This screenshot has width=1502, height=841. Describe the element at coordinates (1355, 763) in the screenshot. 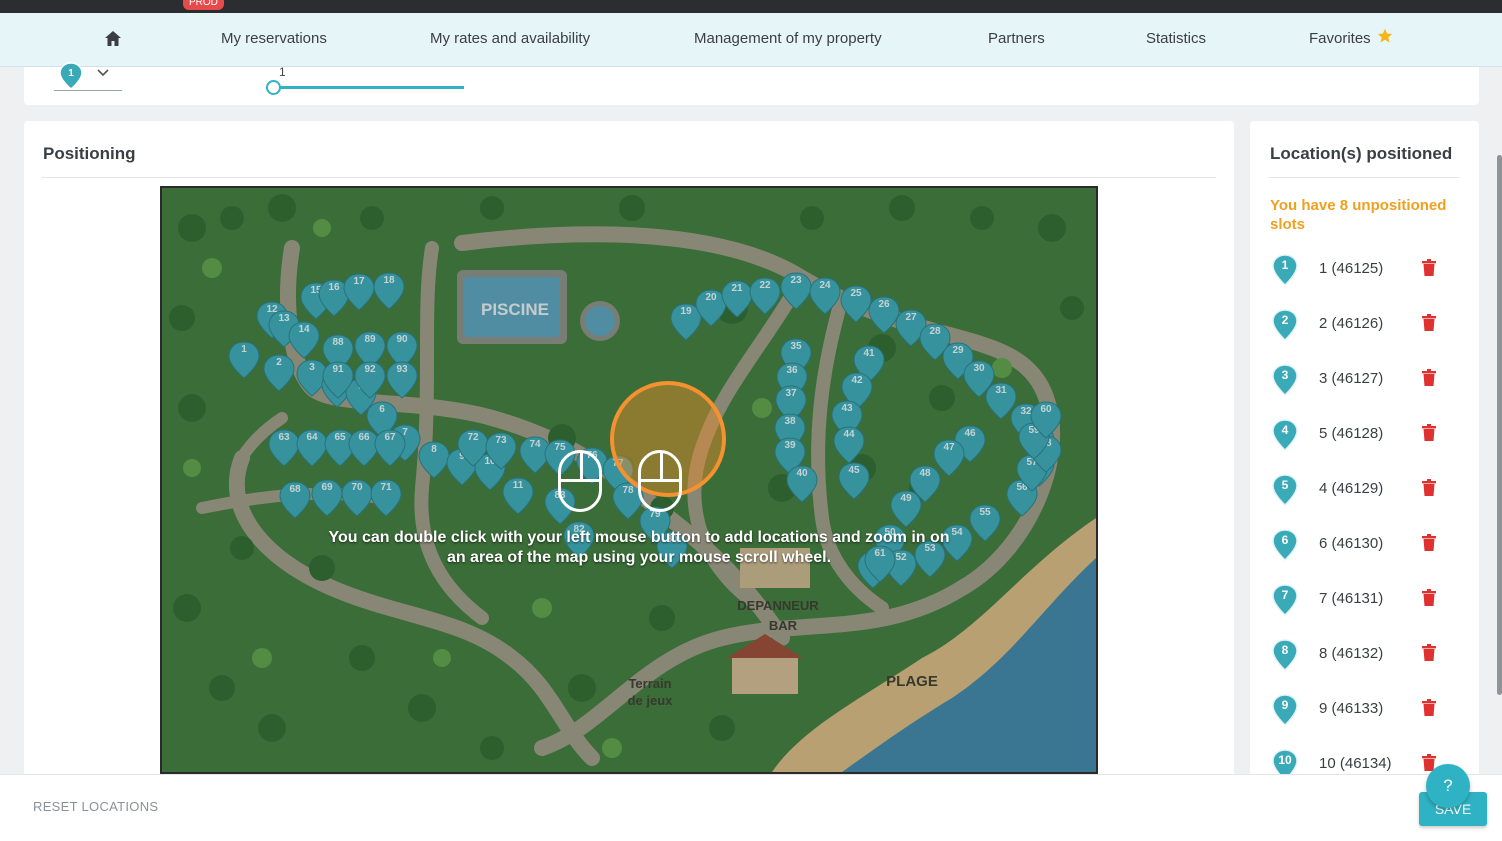

I see `location-label: 10 (46134)` at that location.